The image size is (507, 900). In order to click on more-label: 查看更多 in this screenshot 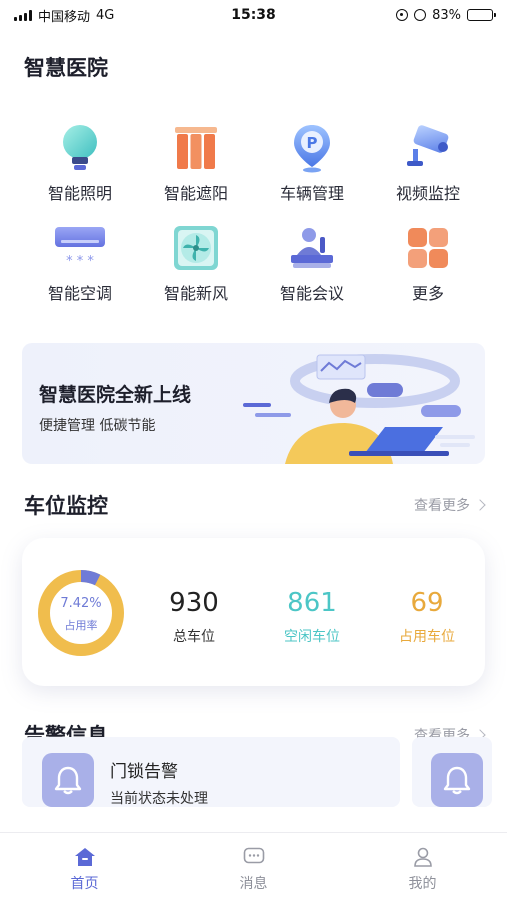, I will do `click(442, 506)`.